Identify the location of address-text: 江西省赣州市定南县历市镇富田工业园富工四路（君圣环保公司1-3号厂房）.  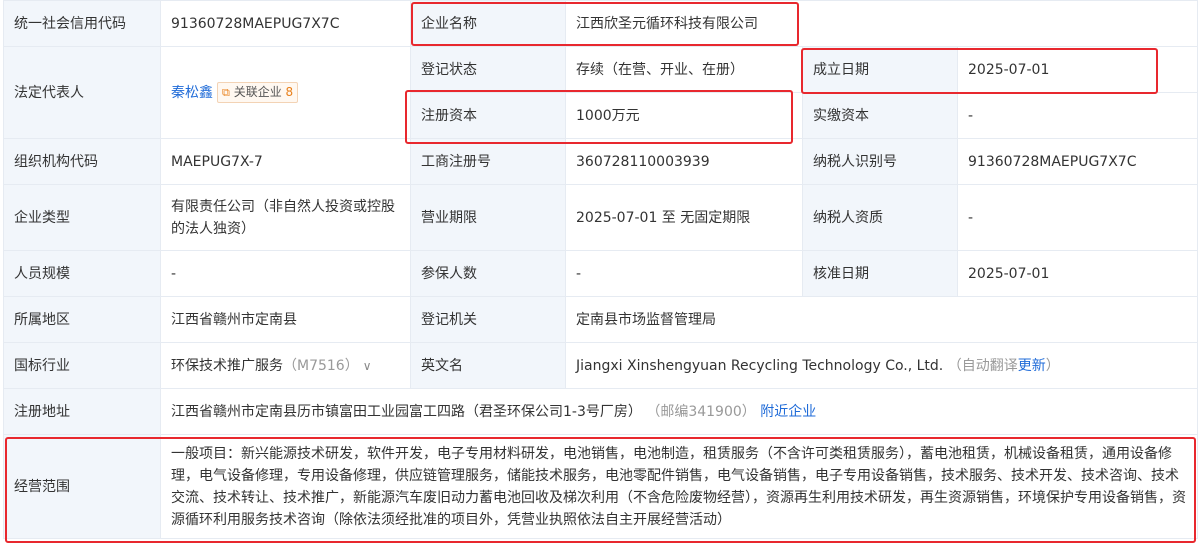
(406, 411).